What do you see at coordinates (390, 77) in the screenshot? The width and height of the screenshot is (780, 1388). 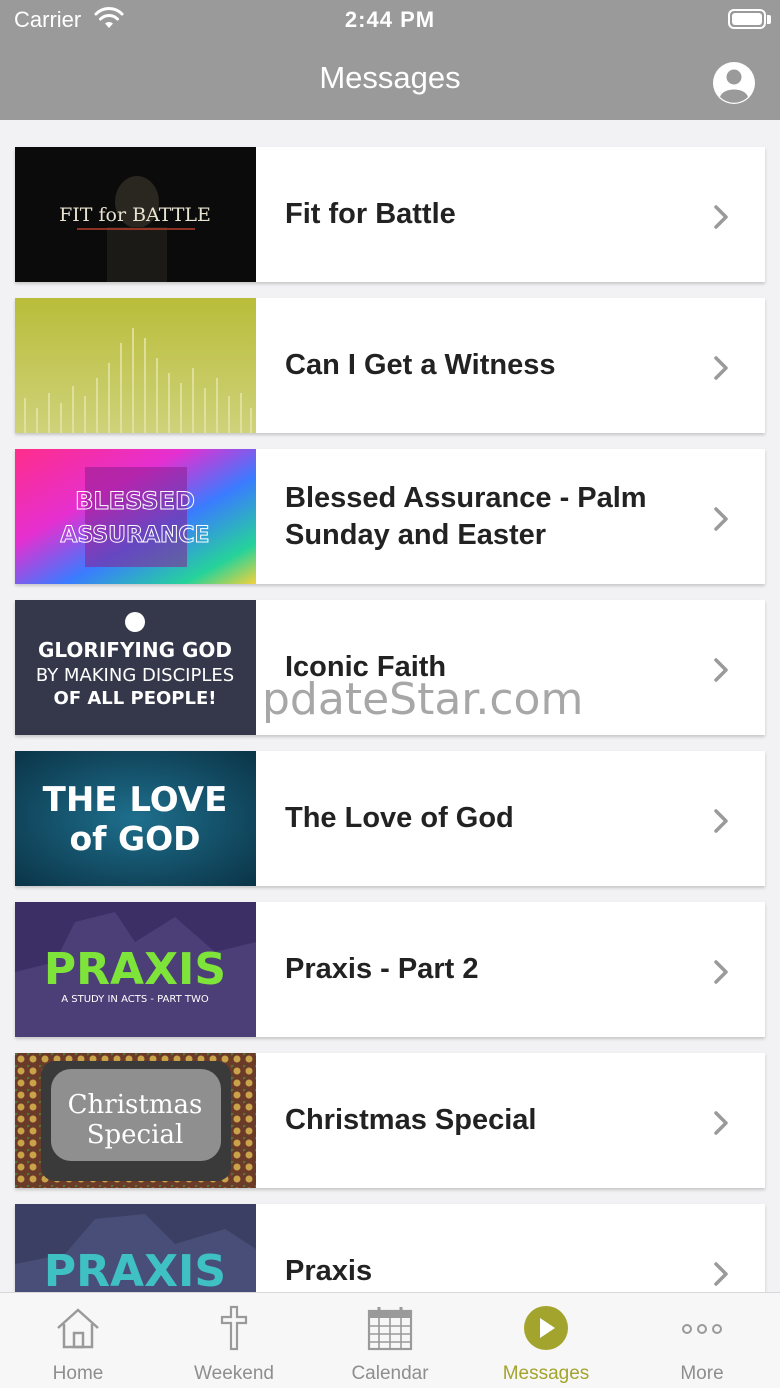 I see `page-title: Messages` at bounding box center [390, 77].